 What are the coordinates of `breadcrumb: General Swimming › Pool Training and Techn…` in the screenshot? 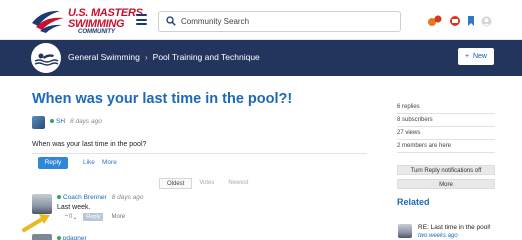 It's located at (164, 57).